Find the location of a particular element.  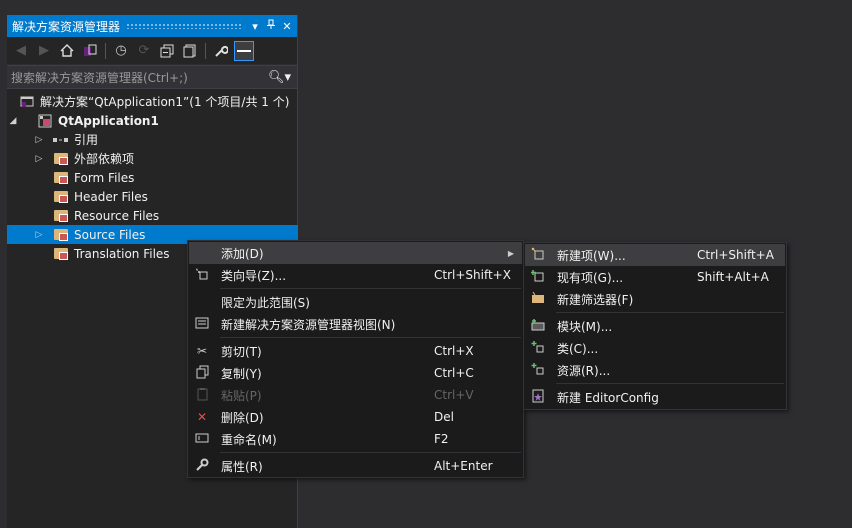

menu-item-cut: ✂ 剪切(T) Ctrl+X is located at coordinates (355, 351).